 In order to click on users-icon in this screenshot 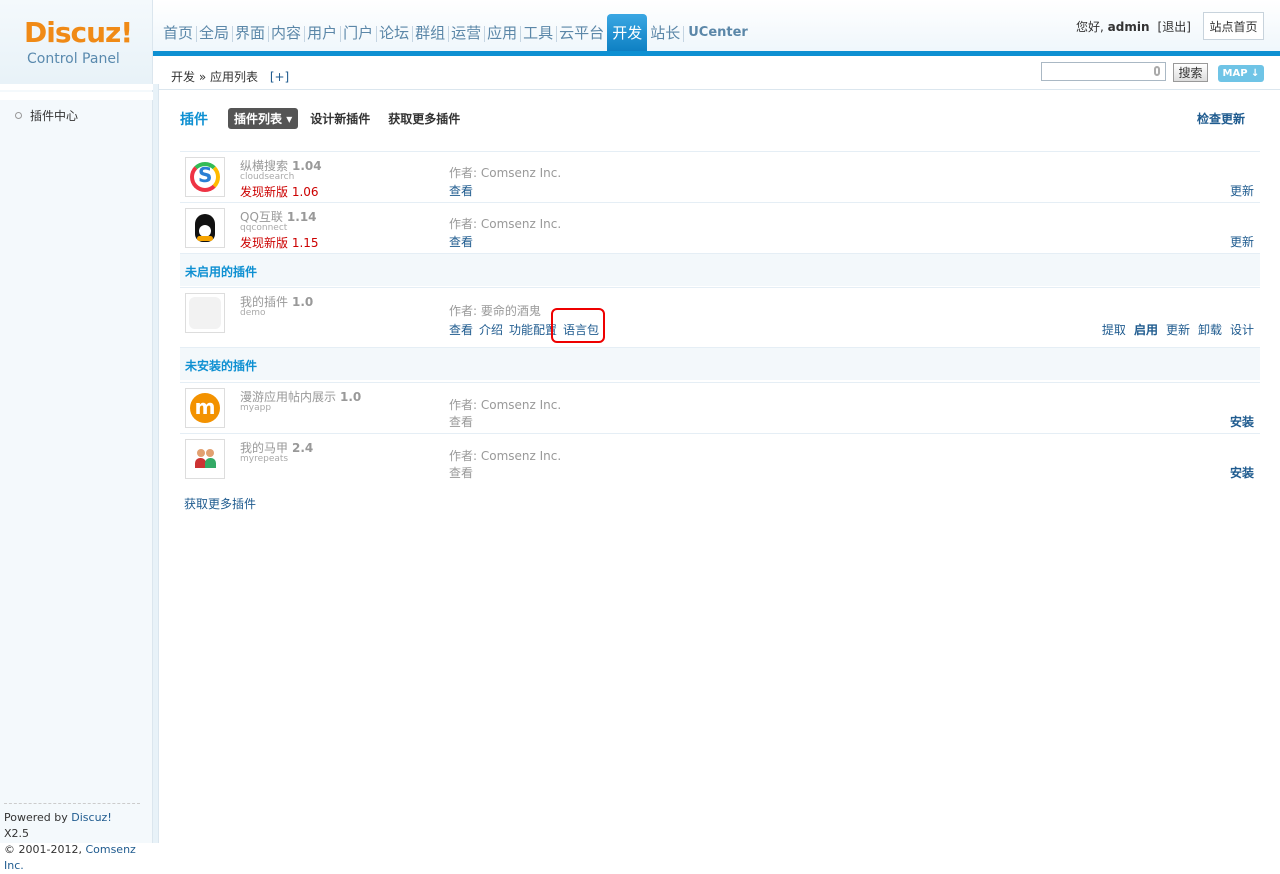, I will do `click(206, 459)`.